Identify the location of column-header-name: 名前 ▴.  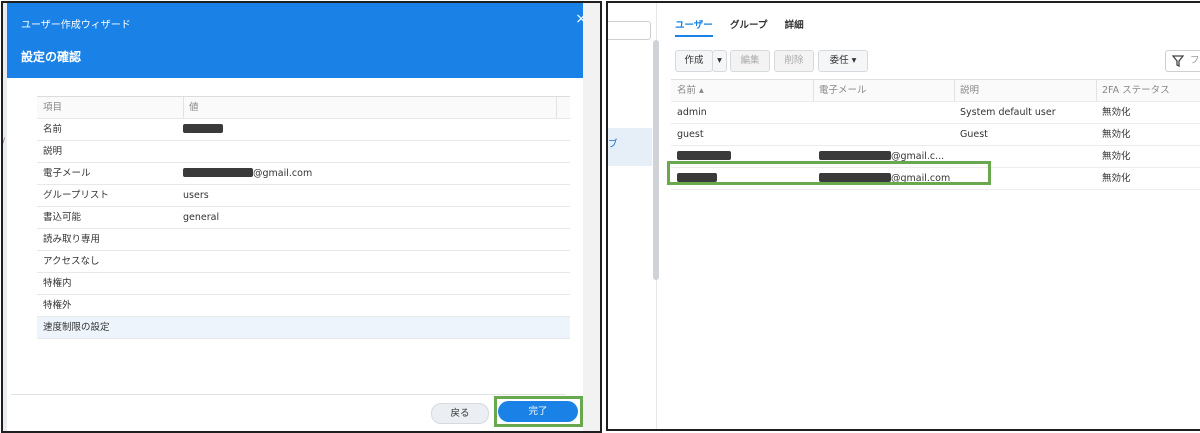
(747, 90).